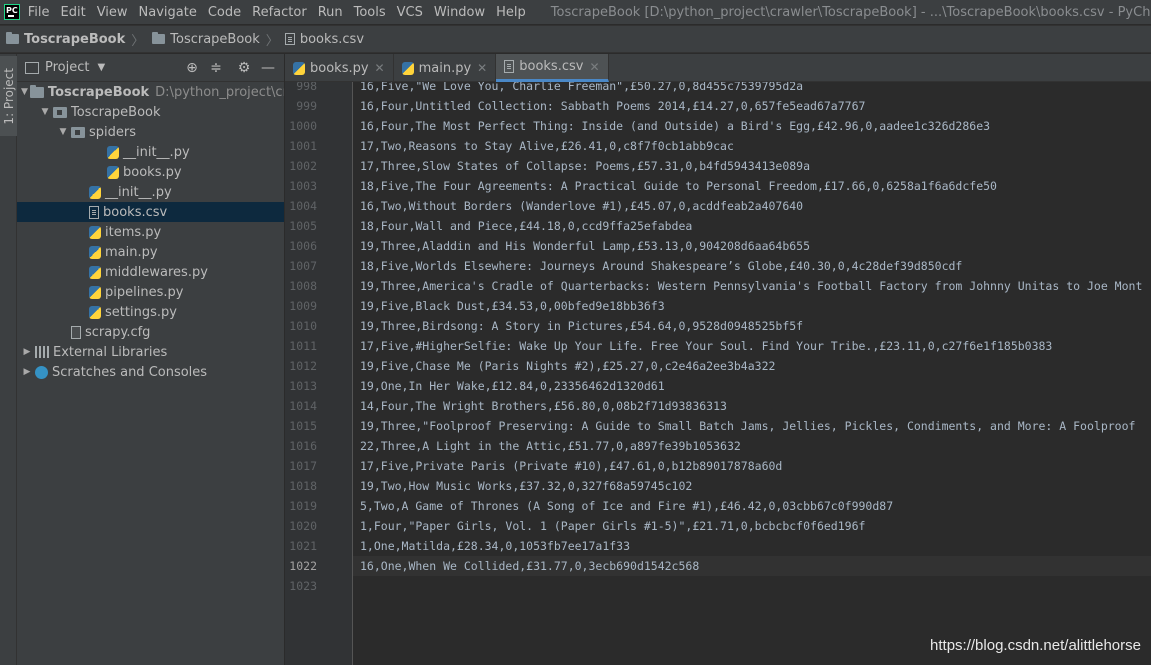 Image resolution: width=1151 pixels, height=665 pixels. I want to click on locate-icon: ⊕, so click(192, 68).